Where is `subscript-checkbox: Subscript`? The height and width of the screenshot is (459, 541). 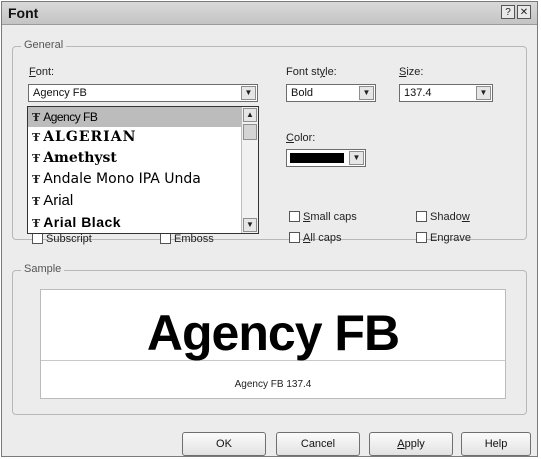
subscript-checkbox: Subscript is located at coordinates (62, 239).